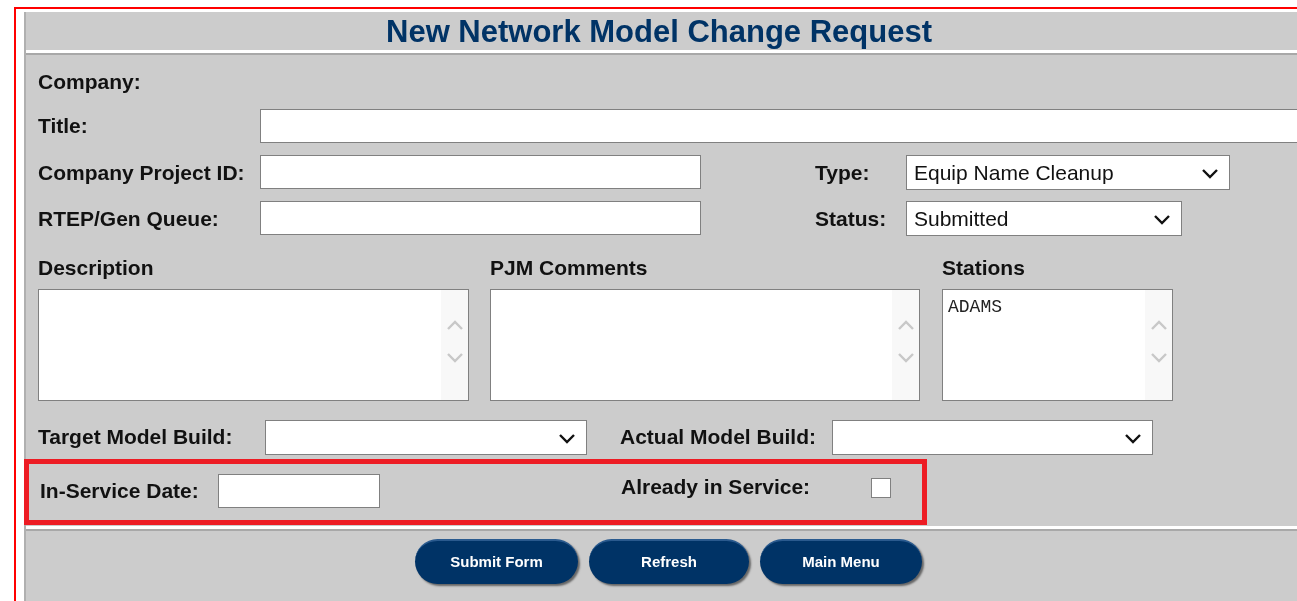 This screenshot has width=1297, height=601. Describe the element at coordinates (89, 81) in the screenshot. I see `field-label: Company:` at that location.